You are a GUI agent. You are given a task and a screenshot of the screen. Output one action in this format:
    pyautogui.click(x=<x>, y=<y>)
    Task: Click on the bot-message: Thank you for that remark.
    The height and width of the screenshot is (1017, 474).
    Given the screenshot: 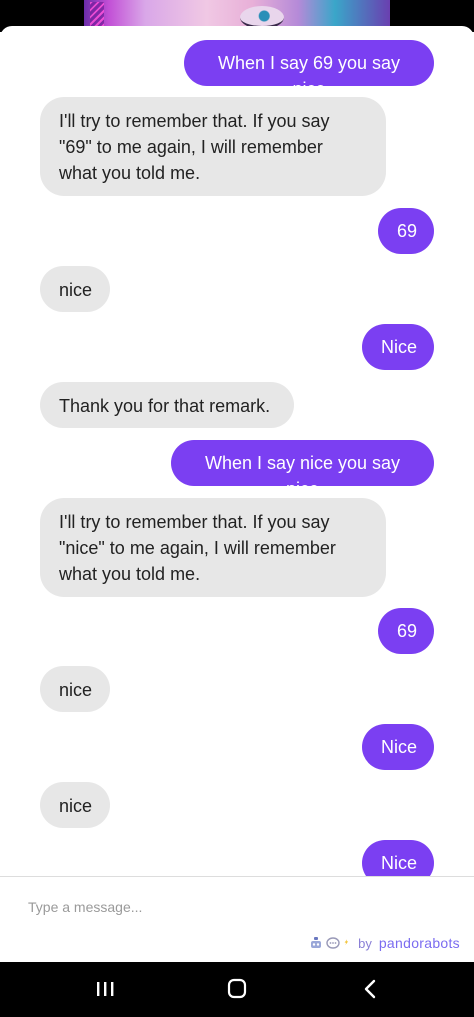 What is the action you would take?
    pyautogui.click(x=167, y=405)
    